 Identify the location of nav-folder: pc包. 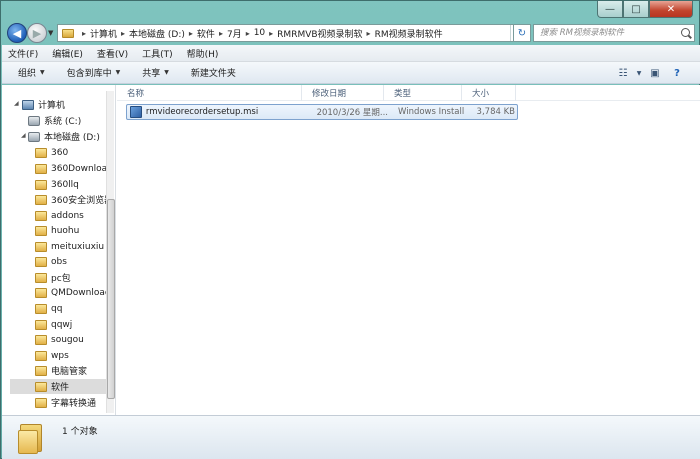
(53, 277).